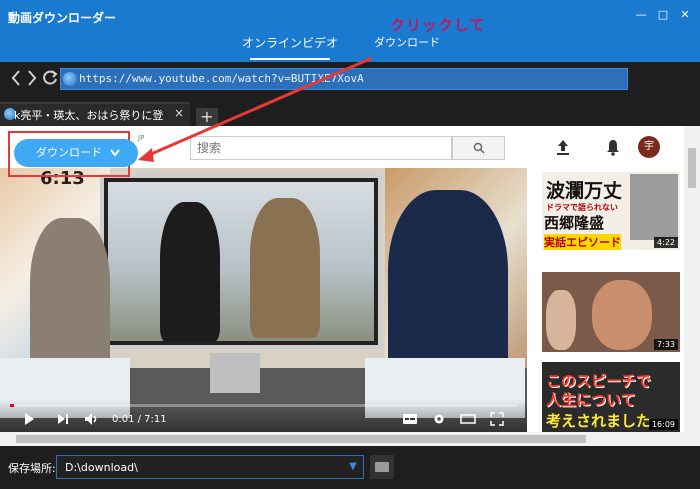 This screenshot has height=489, width=700. I want to click on maximize-button: □, so click(663, 15).